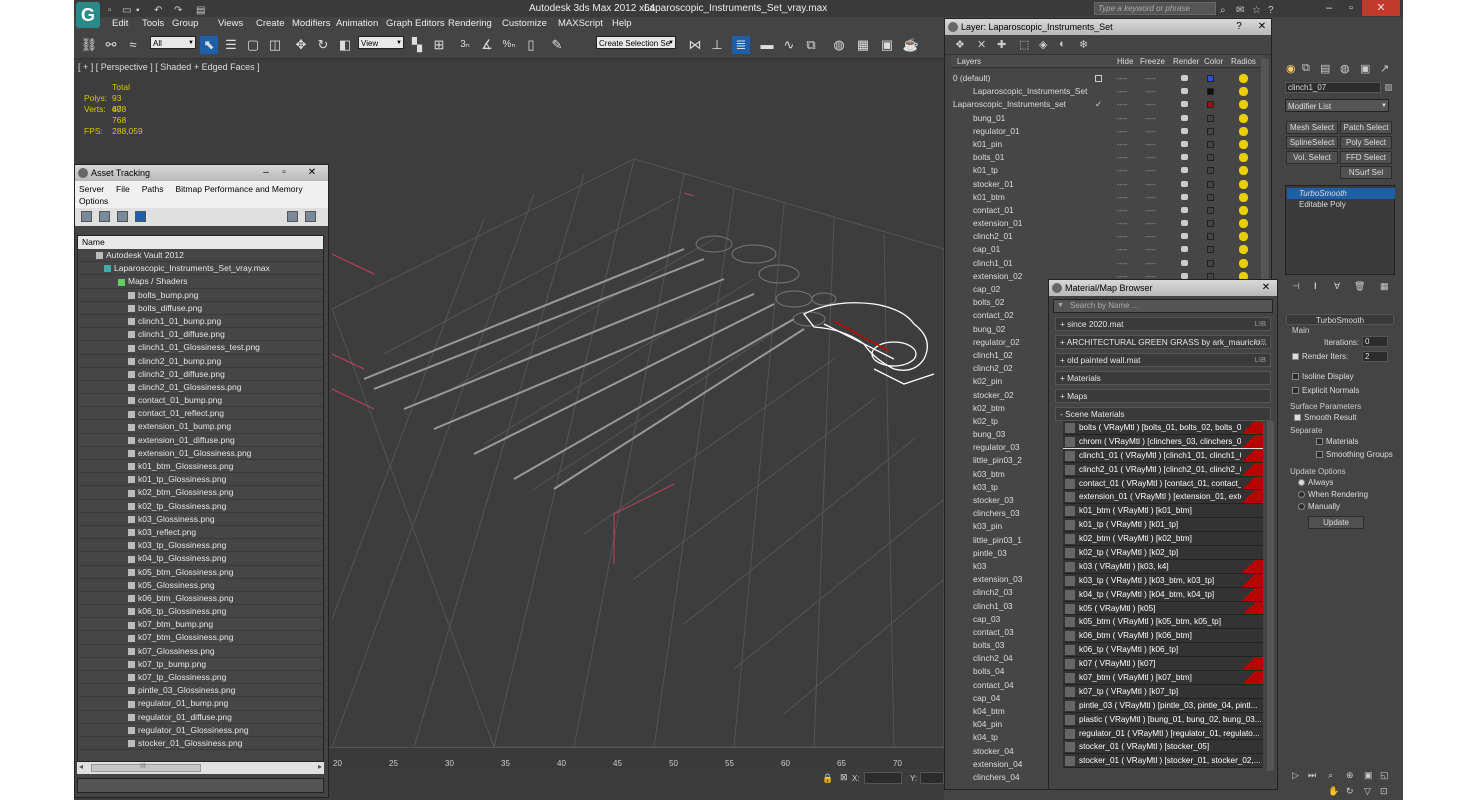  What do you see at coordinates (1315, 286) in the screenshot?
I see `show-end-result-icon: I` at bounding box center [1315, 286].